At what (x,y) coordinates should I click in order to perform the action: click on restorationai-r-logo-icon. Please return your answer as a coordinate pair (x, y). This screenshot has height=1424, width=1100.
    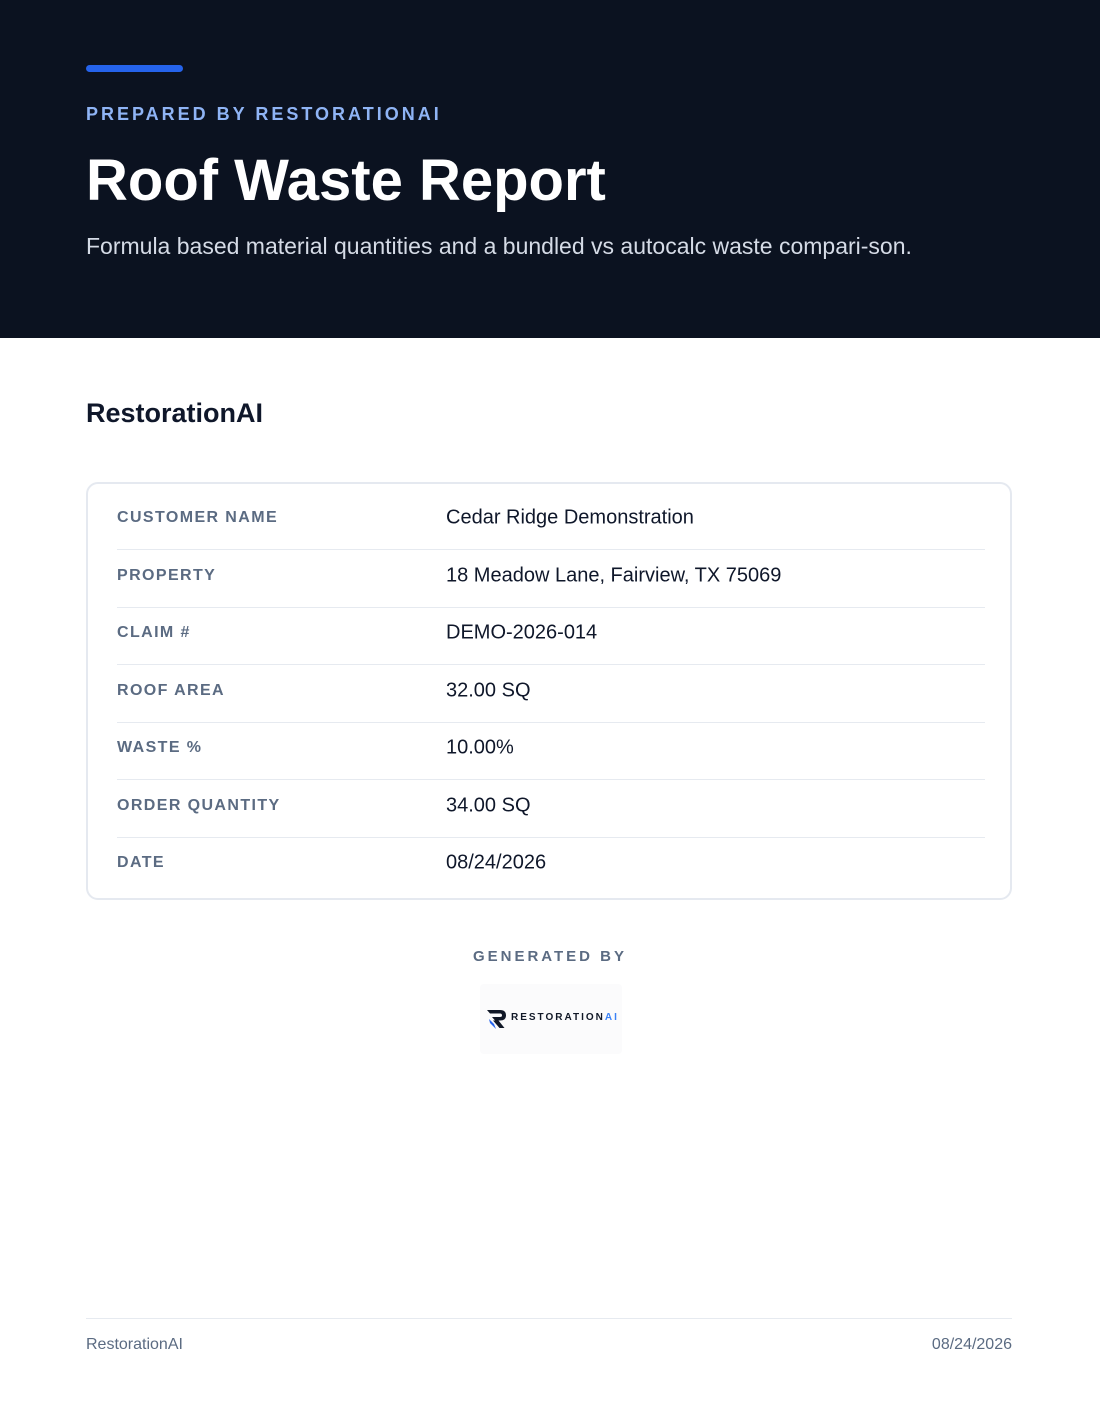
    Looking at the image, I should click on (496, 1019).